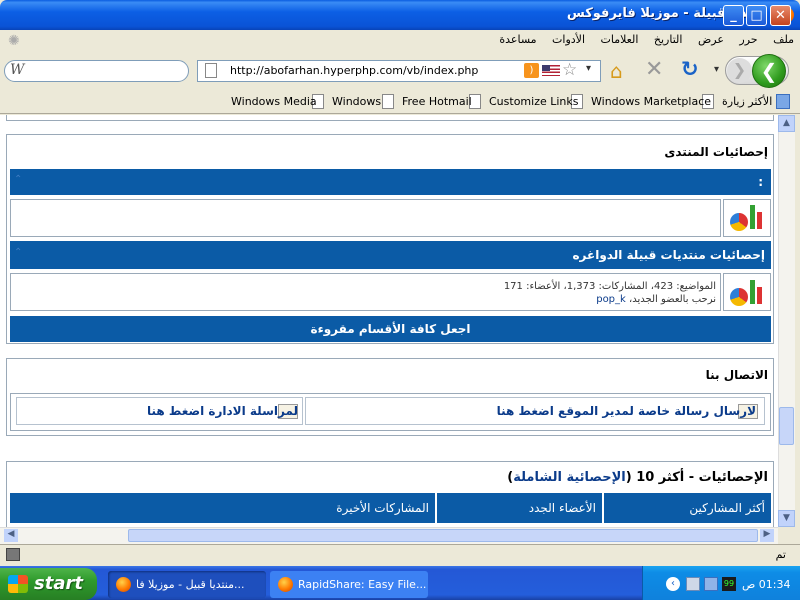 Image resolution: width=800 pixels, height=600 pixels. Describe the element at coordinates (17, 70) in the screenshot. I see `wikipedia-icon: W` at that location.